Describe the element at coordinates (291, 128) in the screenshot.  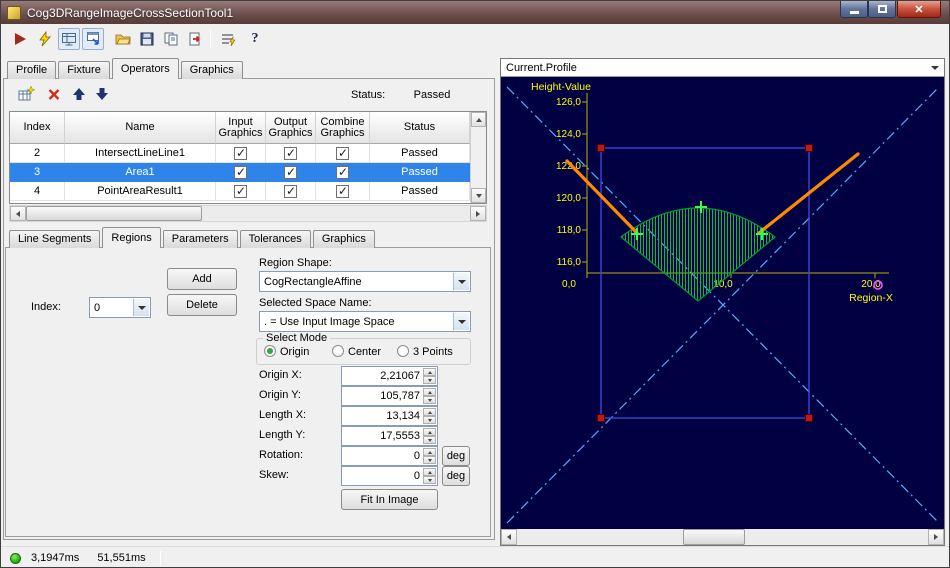
I see `column-header-output: Output Graphics` at that location.